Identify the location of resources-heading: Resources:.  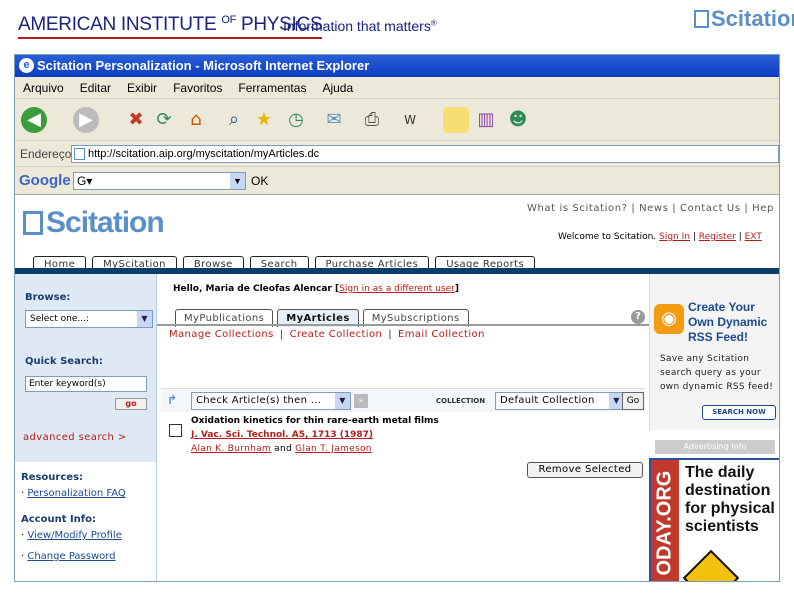
(52, 477).